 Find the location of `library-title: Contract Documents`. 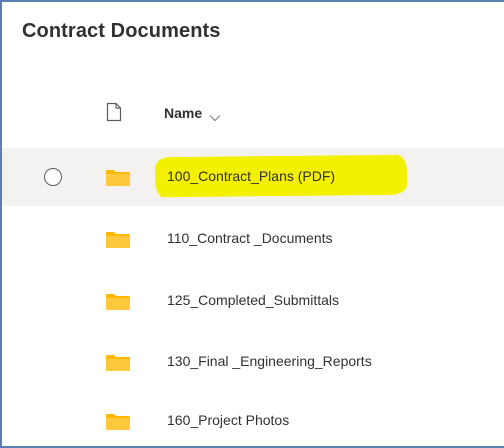

library-title: Contract Documents is located at coordinates (121, 31).